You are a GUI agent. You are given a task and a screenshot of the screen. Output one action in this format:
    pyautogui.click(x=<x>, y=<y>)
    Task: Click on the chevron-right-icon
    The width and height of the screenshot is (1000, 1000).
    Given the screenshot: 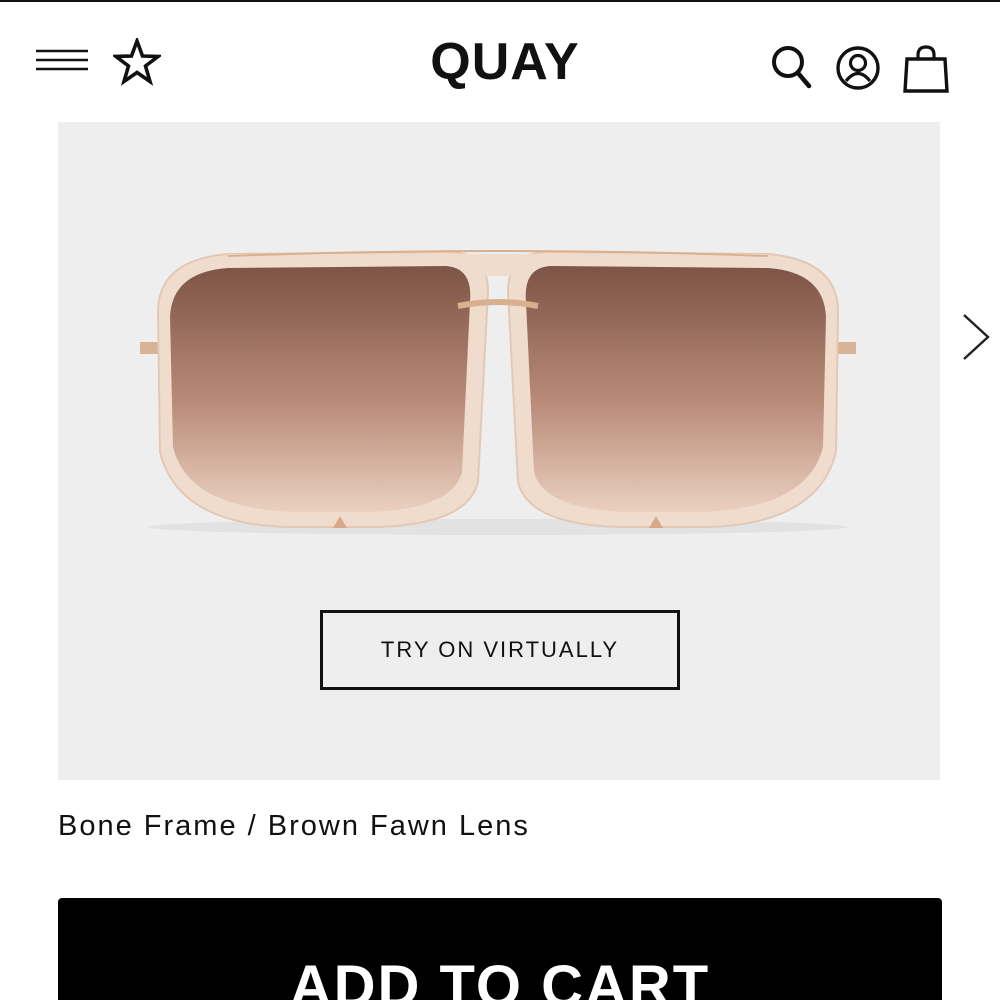 What is the action you would take?
    pyautogui.click(x=976, y=337)
    